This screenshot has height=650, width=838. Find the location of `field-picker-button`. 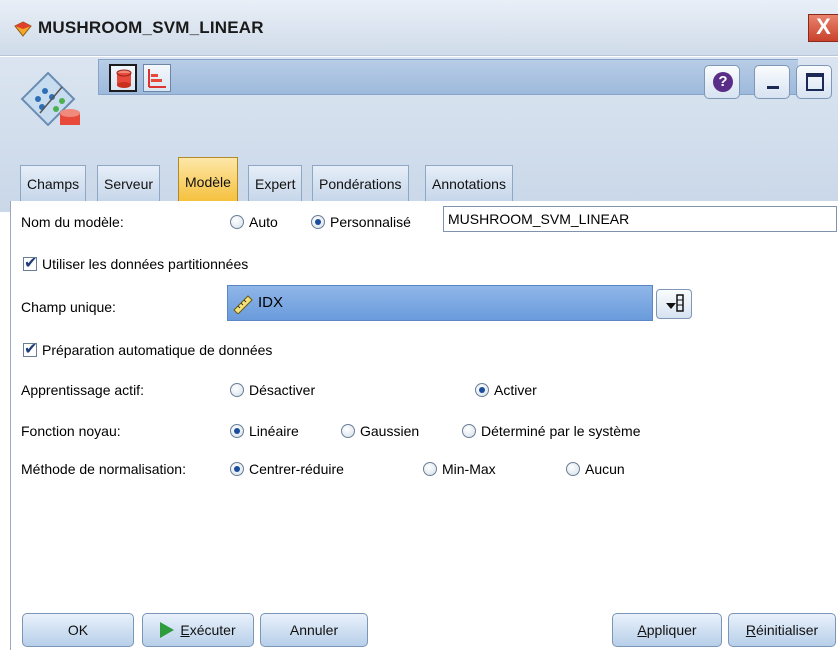

field-picker-button is located at coordinates (674, 304).